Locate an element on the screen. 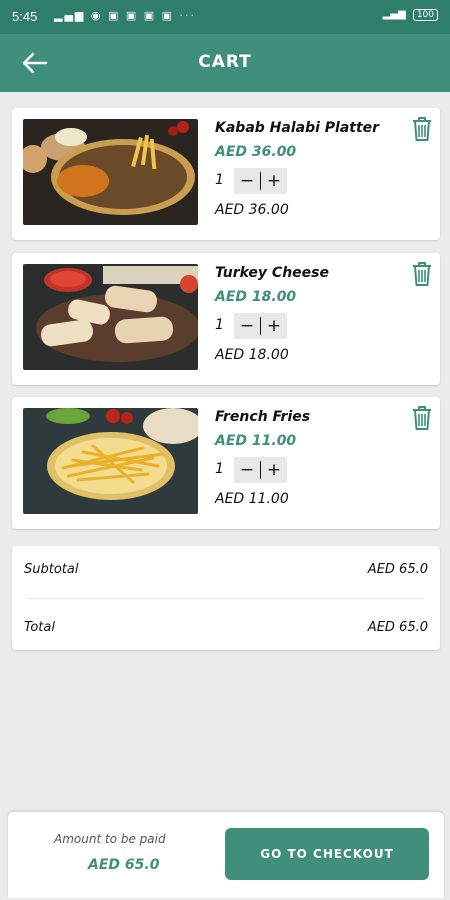 This screenshot has width=450, height=900. status-icons: ▂▄▆ ◉ ▣ ▣ ▣ ▣ ··· is located at coordinates (125, 15).